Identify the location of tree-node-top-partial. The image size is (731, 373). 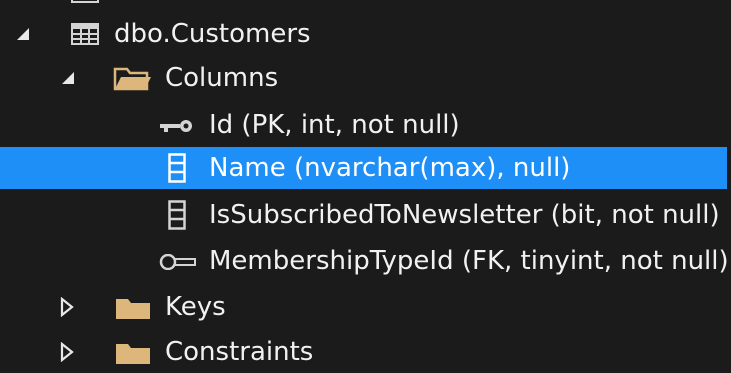
(365, 6).